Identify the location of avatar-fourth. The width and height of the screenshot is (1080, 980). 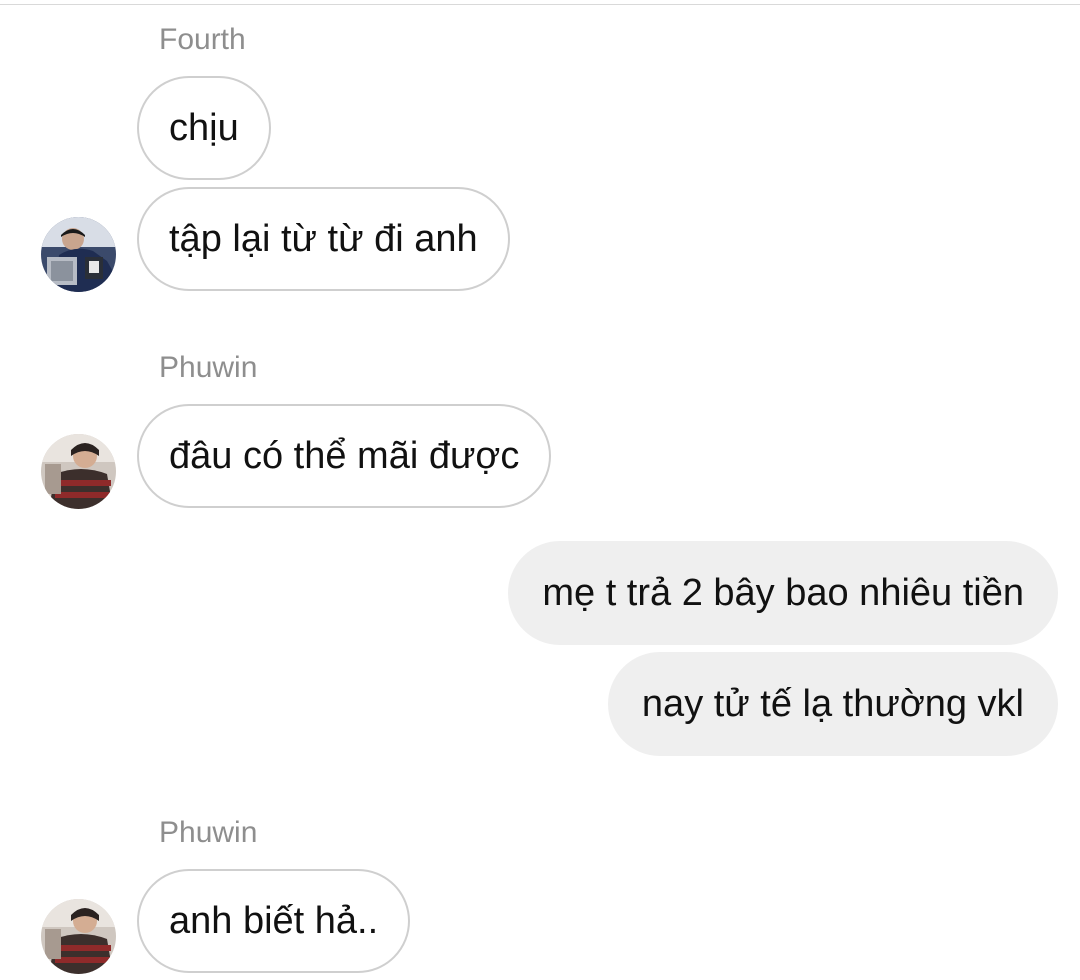
(78, 254).